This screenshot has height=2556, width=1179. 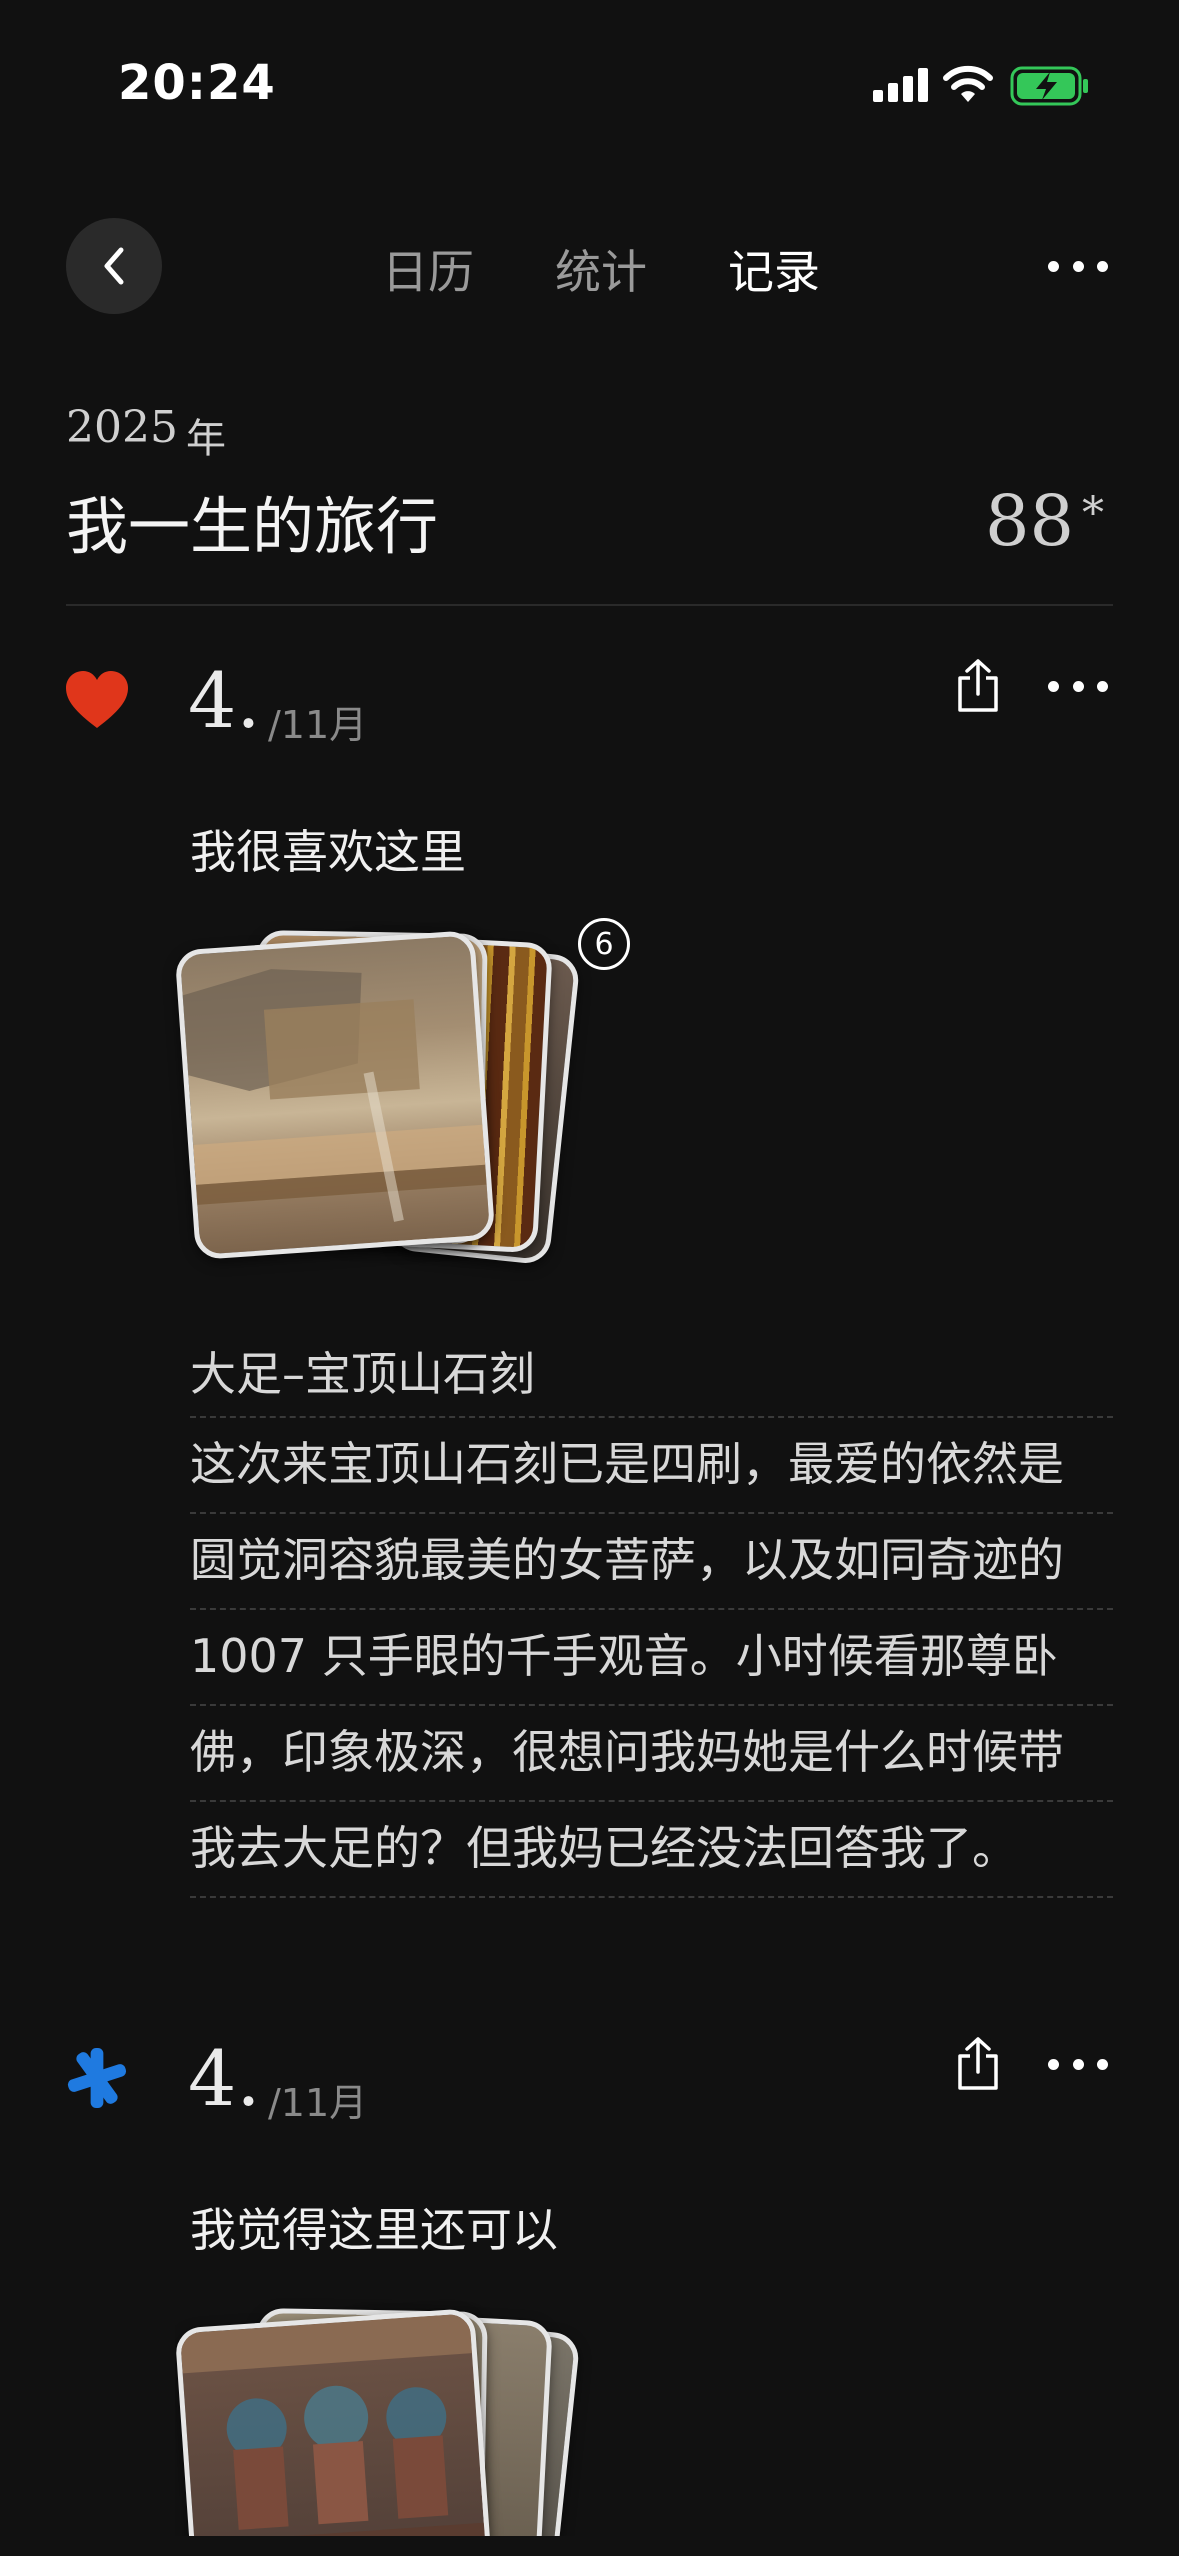 What do you see at coordinates (328, 852) in the screenshot?
I see `entry-title: 我很喜欢这里` at bounding box center [328, 852].